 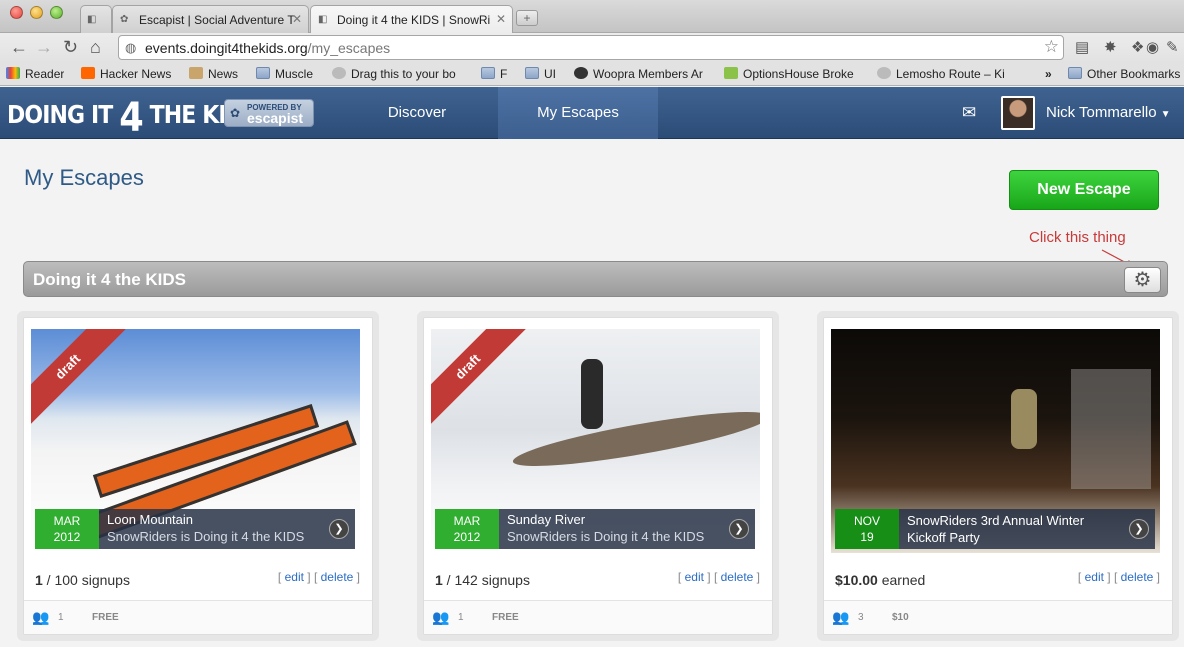 What do you see at coordinates (131, 47) in the screenshot?
I see `globe-icon: ◍` at bounding box center [131, 47].